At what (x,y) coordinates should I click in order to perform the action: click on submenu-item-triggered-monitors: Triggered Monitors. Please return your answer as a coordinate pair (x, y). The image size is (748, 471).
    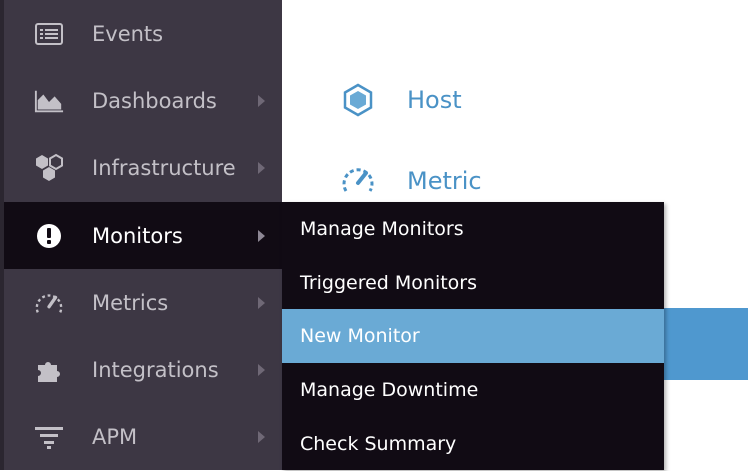
    Looking at the image, I should click on (473, 283).